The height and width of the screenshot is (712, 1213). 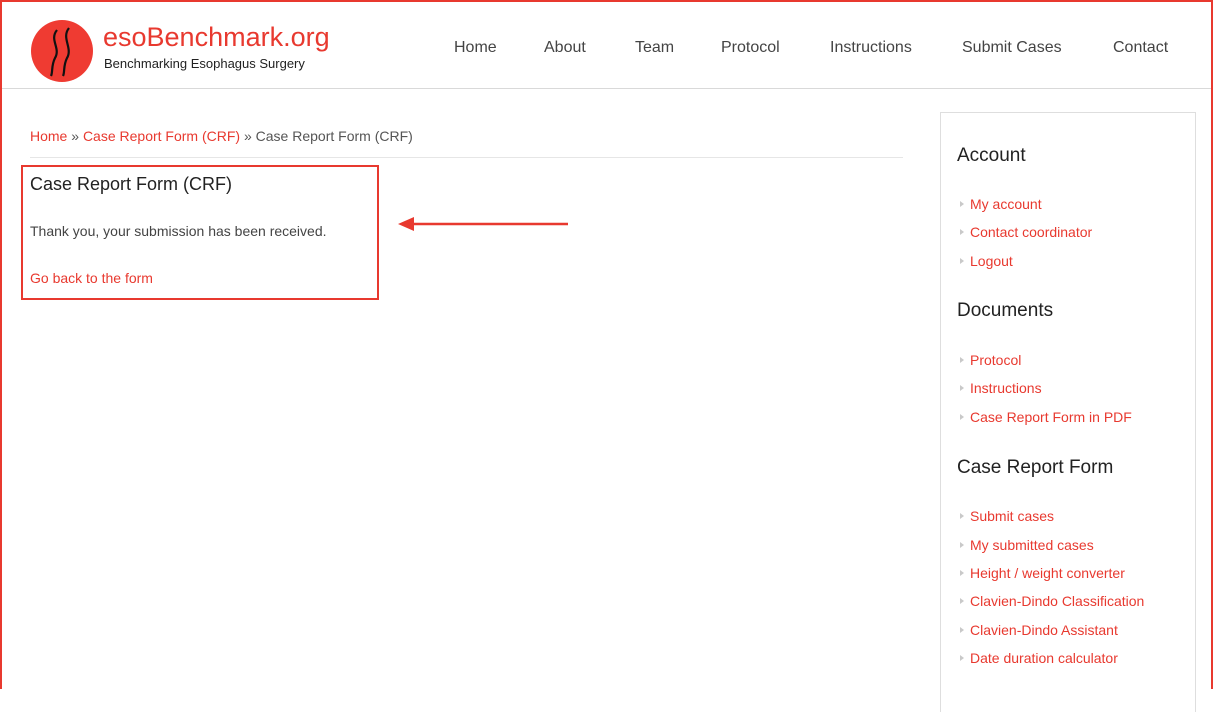 I want to click on sidebar-item-label: Protocol, so click(x=996, y=360).